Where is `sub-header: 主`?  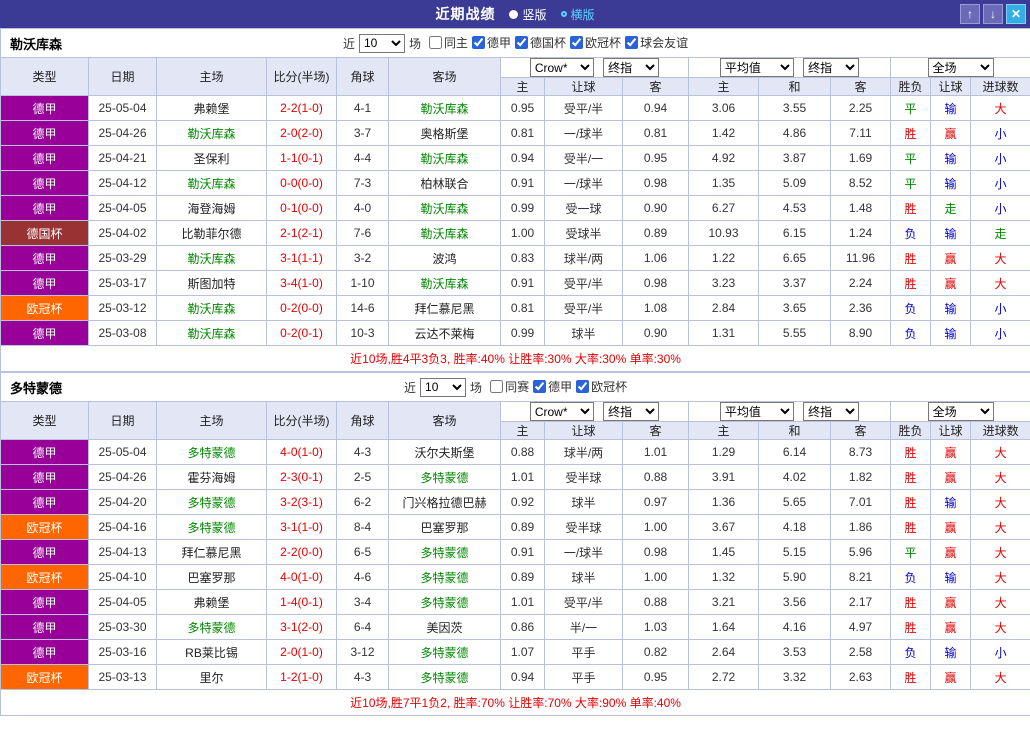 sub-header: 主 is located at coordinates (723, 430).